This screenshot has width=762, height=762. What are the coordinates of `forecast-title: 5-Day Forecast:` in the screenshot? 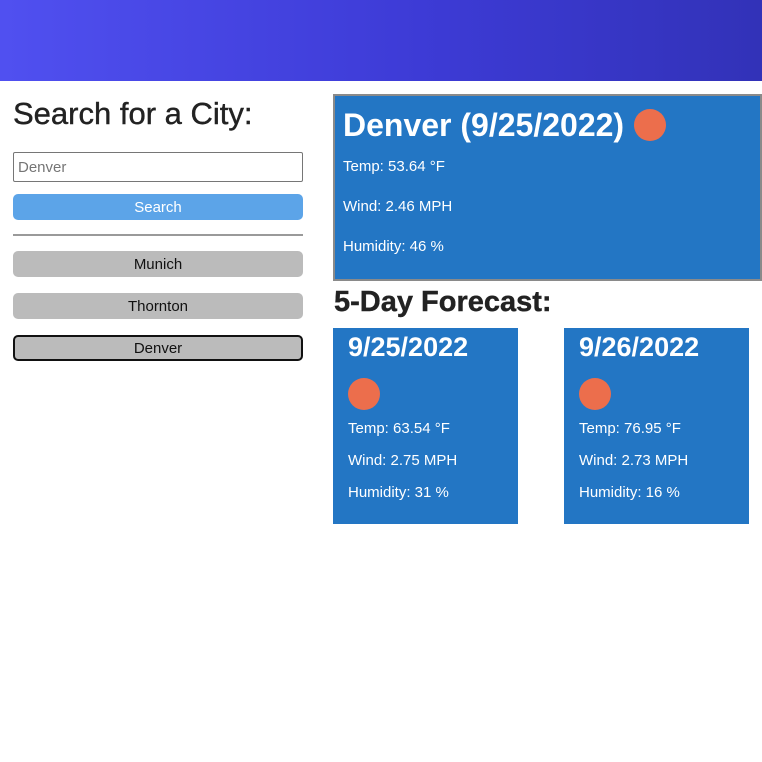 It's located at (443, 302).